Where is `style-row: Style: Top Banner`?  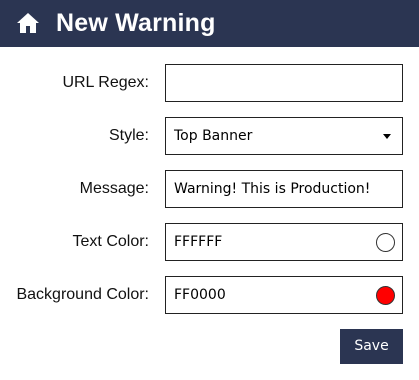
style-row: Style: Top Banner is located at coordinates (209, 136).